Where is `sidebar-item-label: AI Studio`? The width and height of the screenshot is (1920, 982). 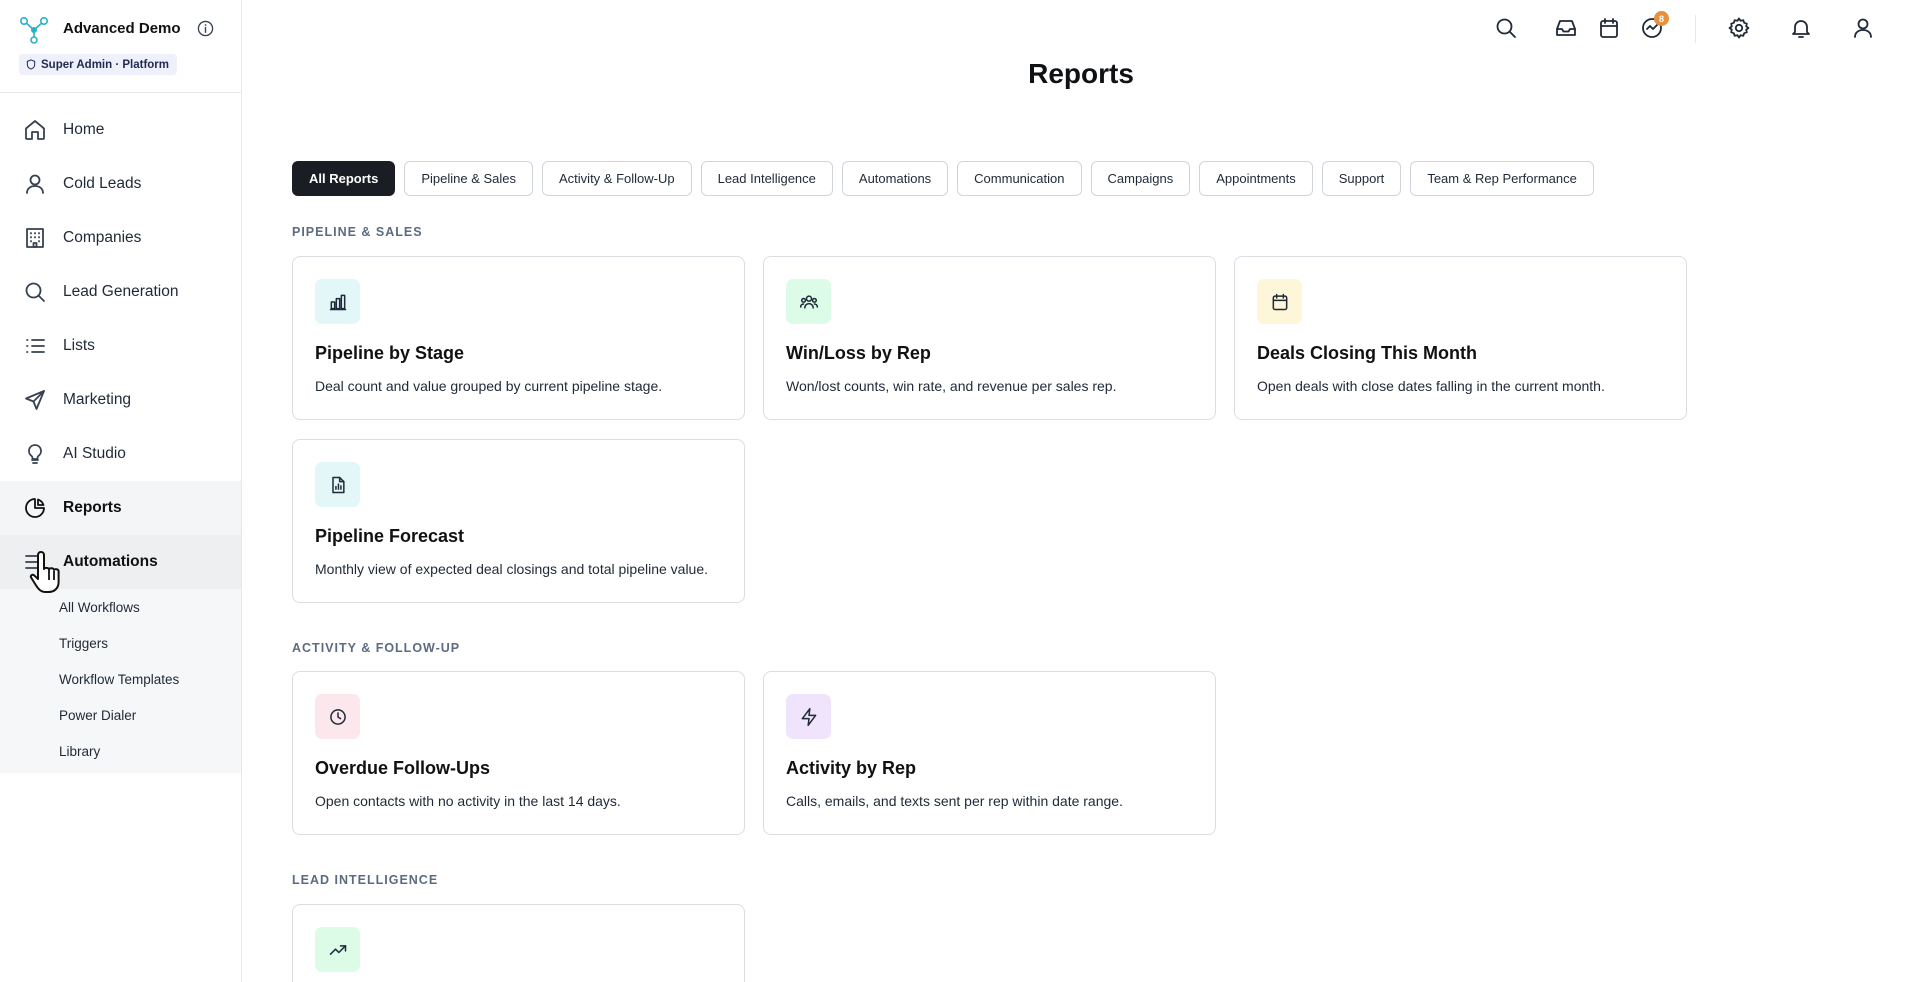 sidebar-item-label: AI Studio is located at coordinates (94, 453).